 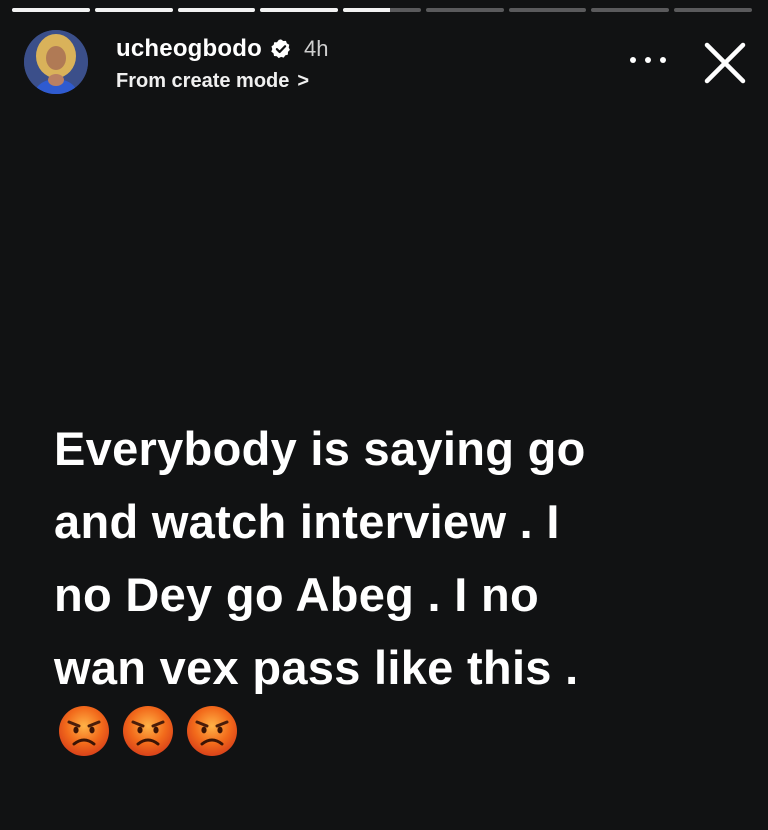 I want to click on avatar-image, so click(x=56, y=62).